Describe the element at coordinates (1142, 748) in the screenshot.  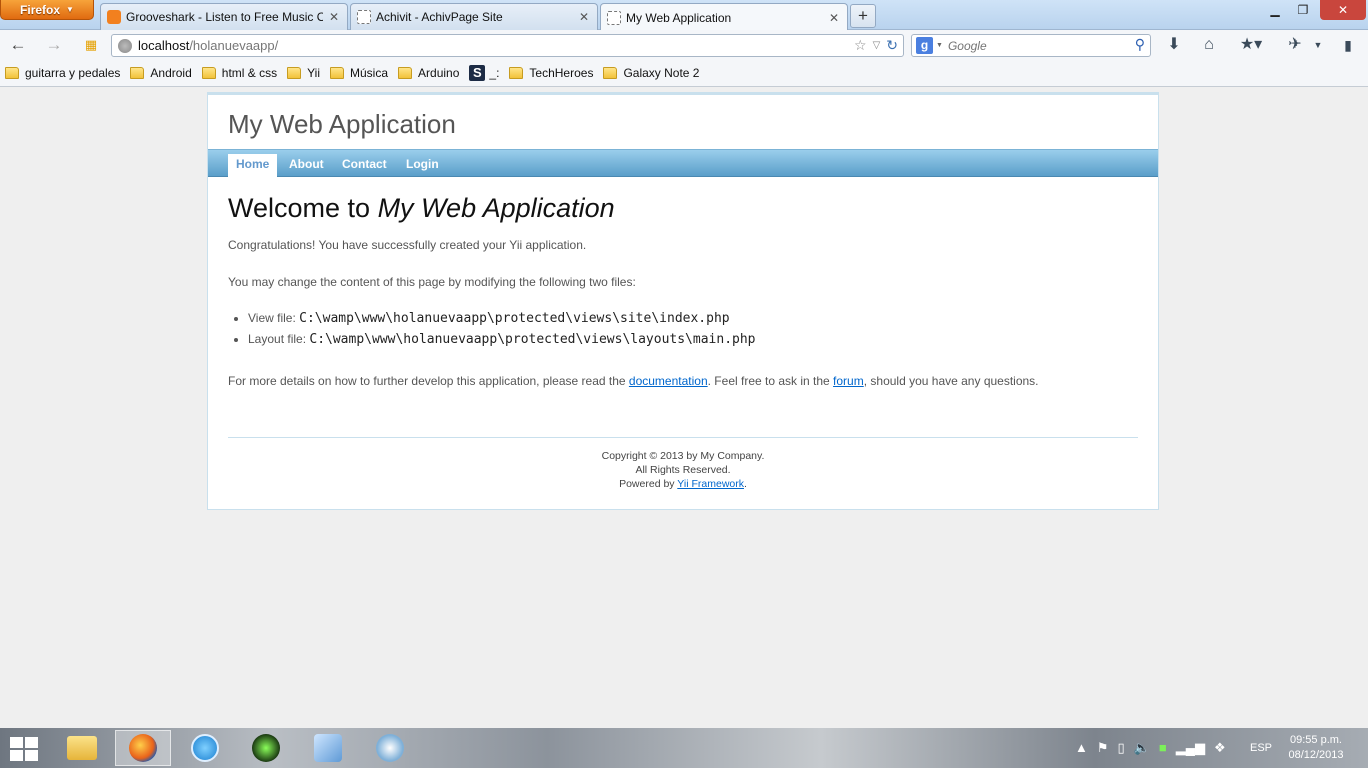
I see `volume-icon: 🔈` at that location.